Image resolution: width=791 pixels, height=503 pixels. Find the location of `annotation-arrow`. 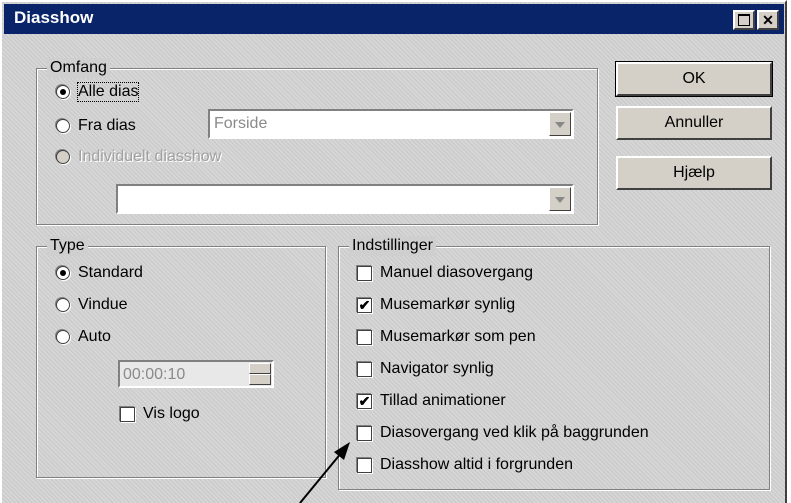

annotation-arrow is located at coordinates (324, 472).